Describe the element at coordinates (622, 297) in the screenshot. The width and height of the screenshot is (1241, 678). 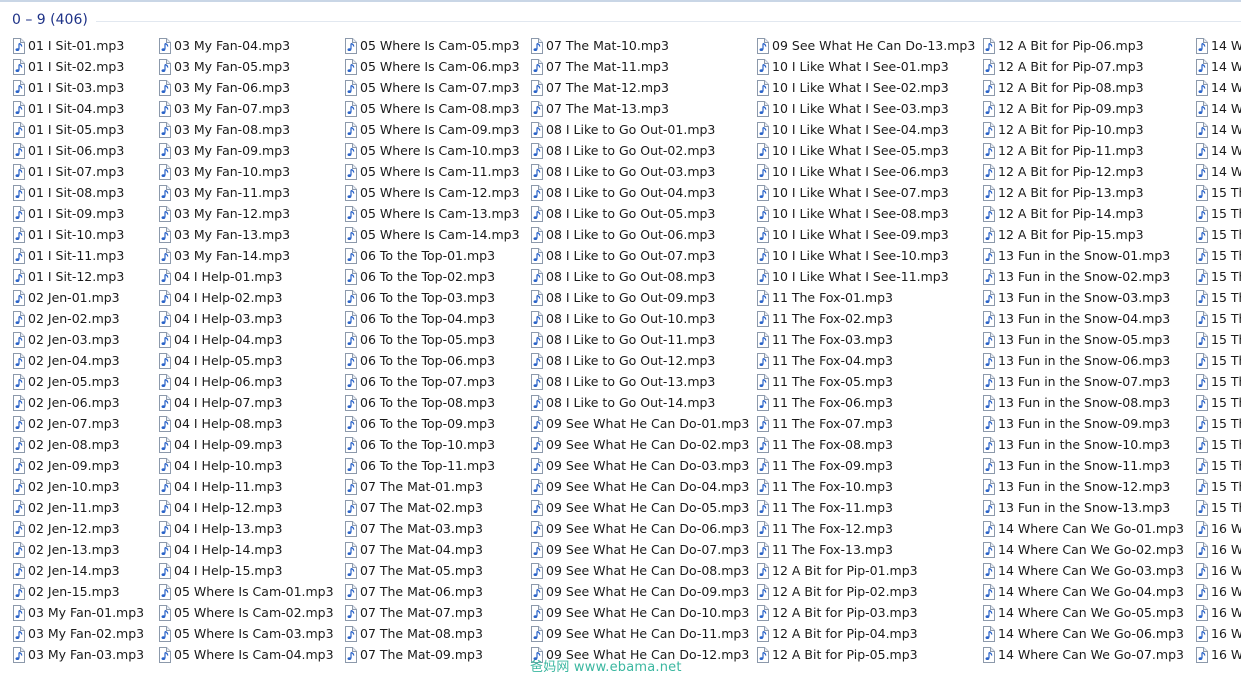
I see `file-item: 08 I Like to Go Out-09.mp3` at that location.